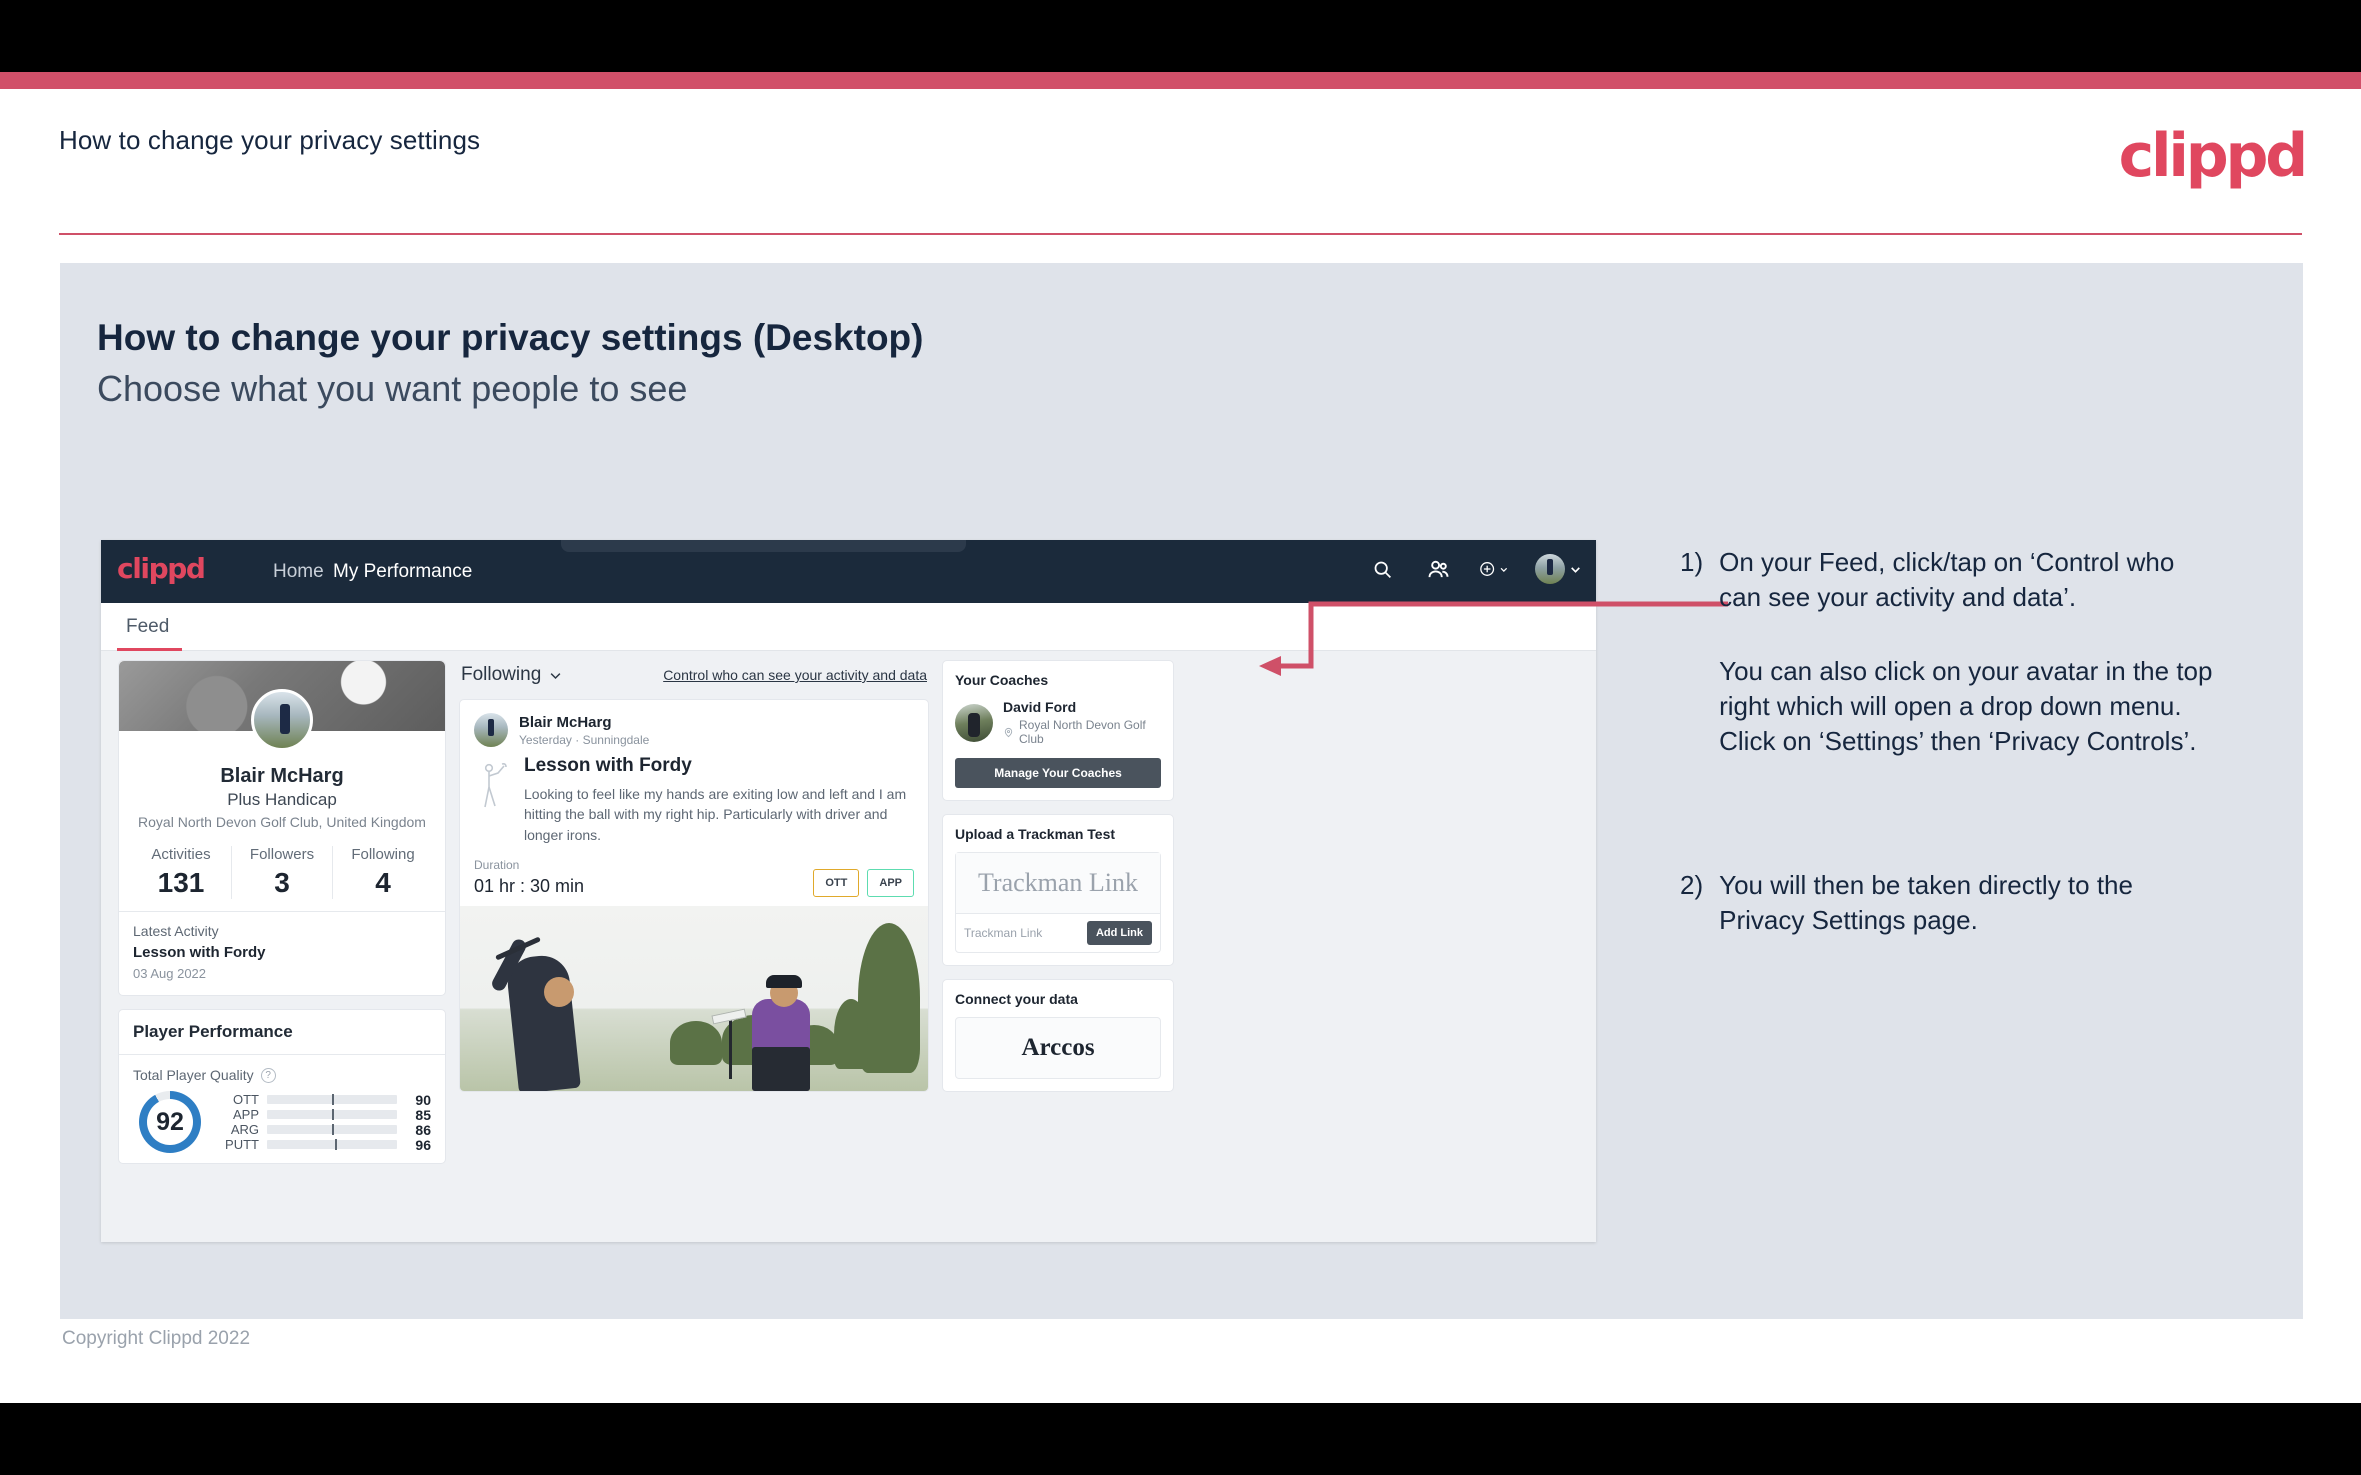  I want to click on profile-name: Blair McHarg, so click(282, 776).